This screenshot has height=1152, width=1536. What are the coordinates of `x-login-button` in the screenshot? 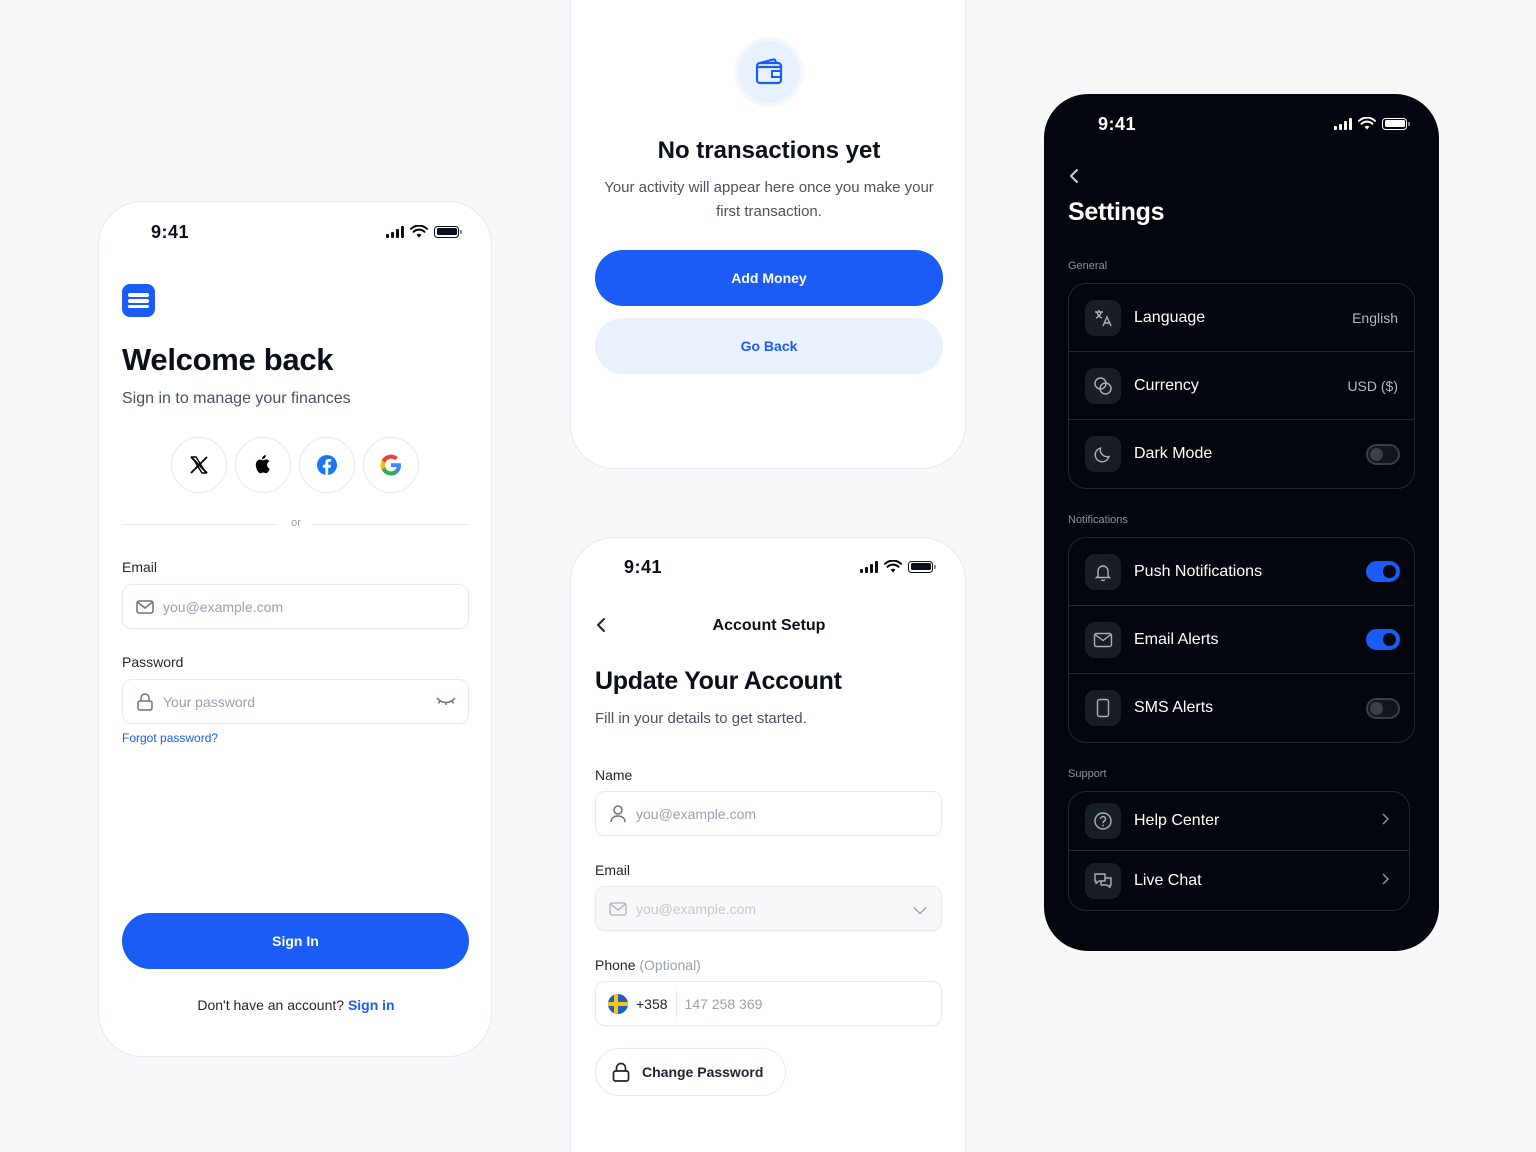 It's located at (199, 465).